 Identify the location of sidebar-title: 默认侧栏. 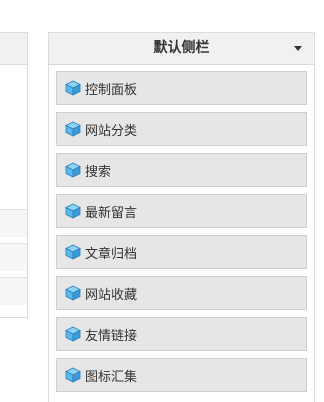
(181, 48).